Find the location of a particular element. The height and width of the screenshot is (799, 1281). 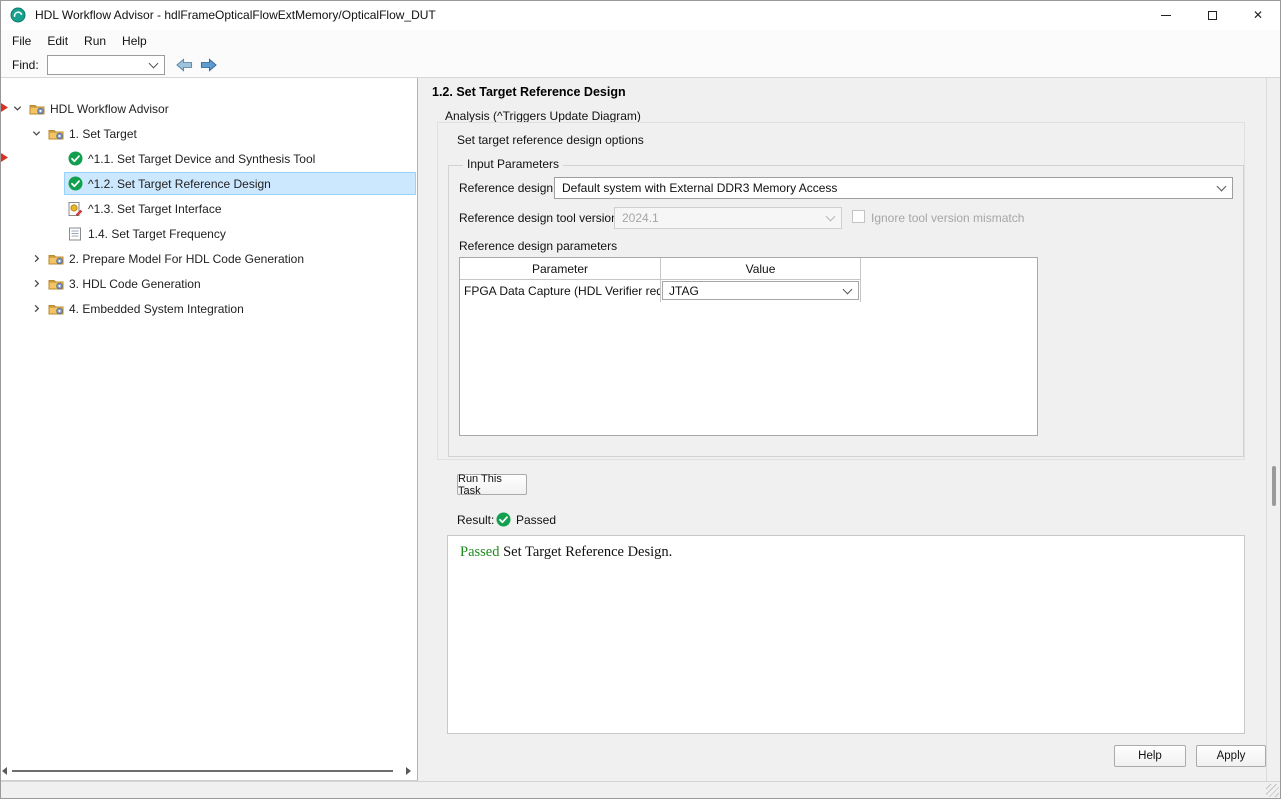

tree-item-label: 1.4. Set Target Frequency is located at coordinates (157, 233).